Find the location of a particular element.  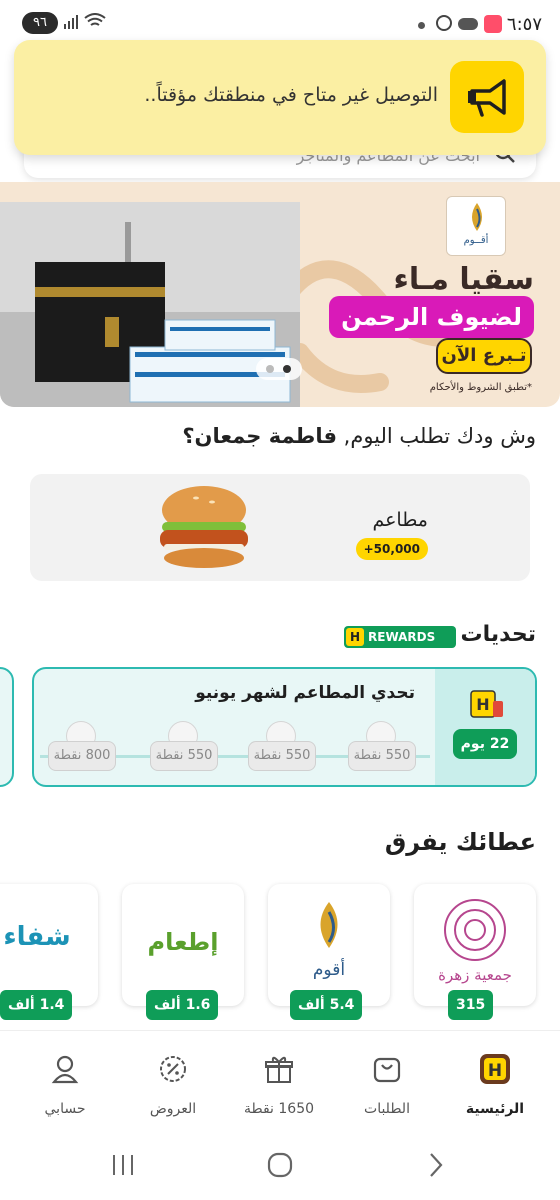

profile-icon is located at coordinates (65, 1069).